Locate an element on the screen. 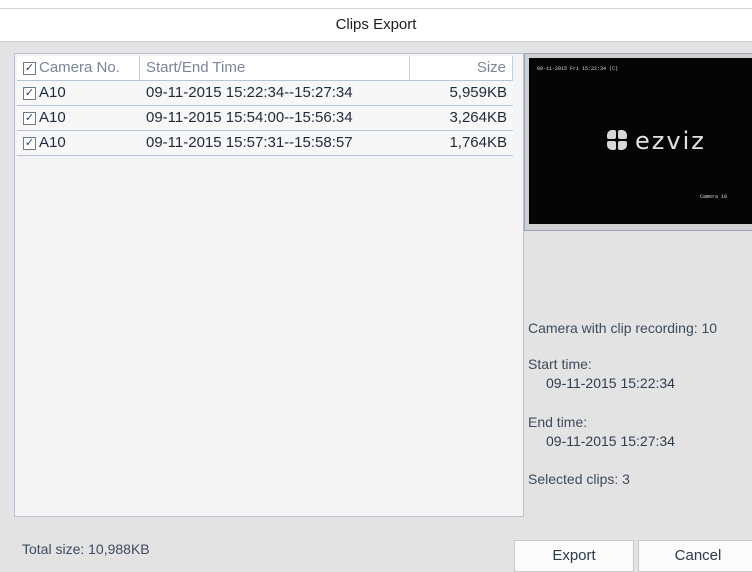 Image resolution: width=752 pixels, height=572 pixels. row-size: 1,764KB is located at coordinates (478, 142).